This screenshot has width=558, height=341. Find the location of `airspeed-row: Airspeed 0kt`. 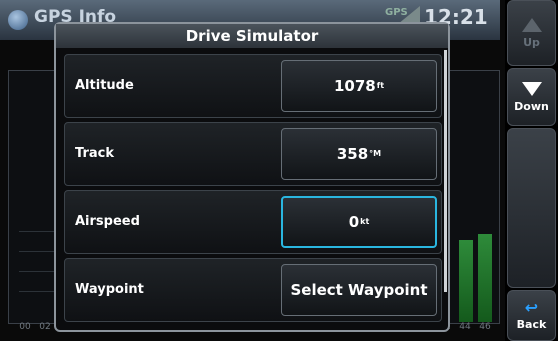

airspeed-row: Airspeed 0kt is located at coordinates (253, 222).